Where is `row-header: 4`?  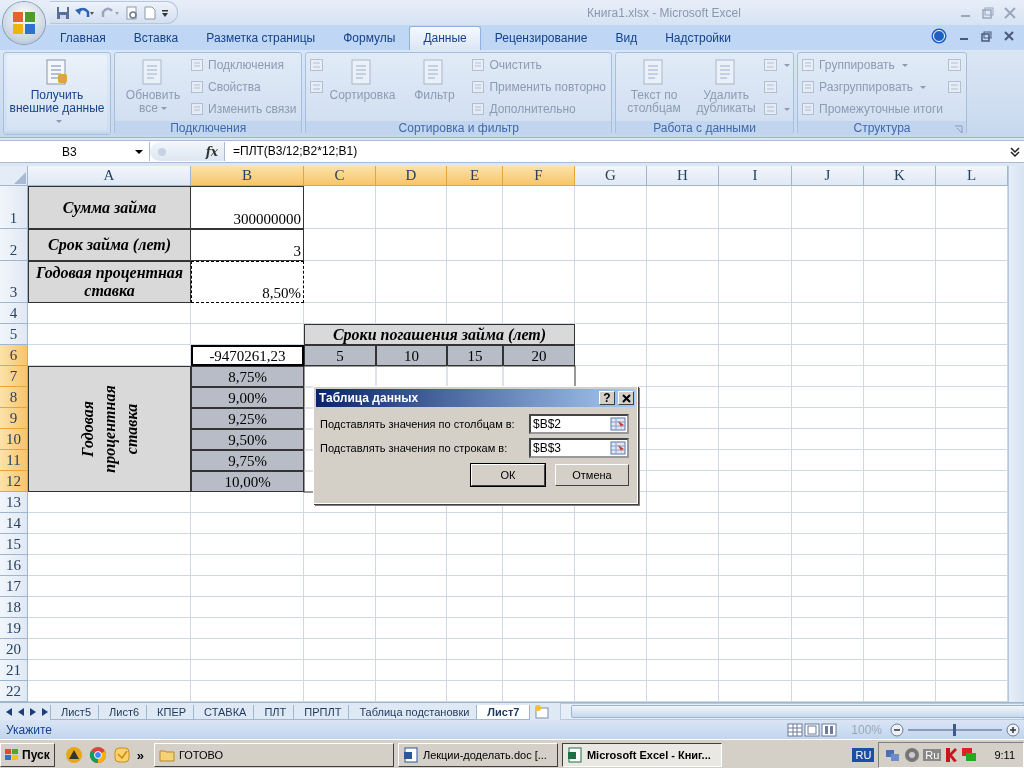 row-header: 4 is located at coordinates (14, 313).